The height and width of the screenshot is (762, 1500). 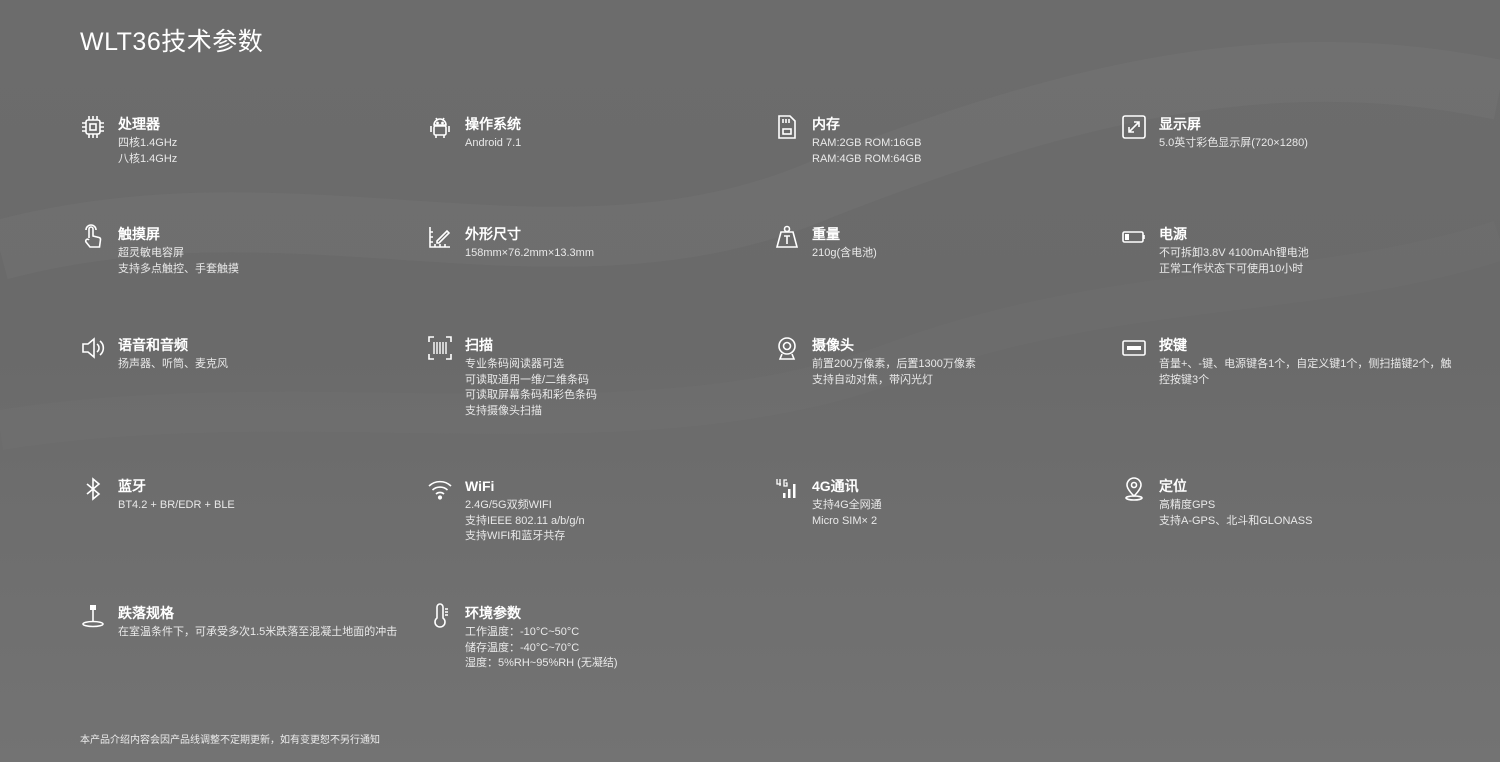 I want to click on keyboard-key-icon, so click(x=1134, y=348).